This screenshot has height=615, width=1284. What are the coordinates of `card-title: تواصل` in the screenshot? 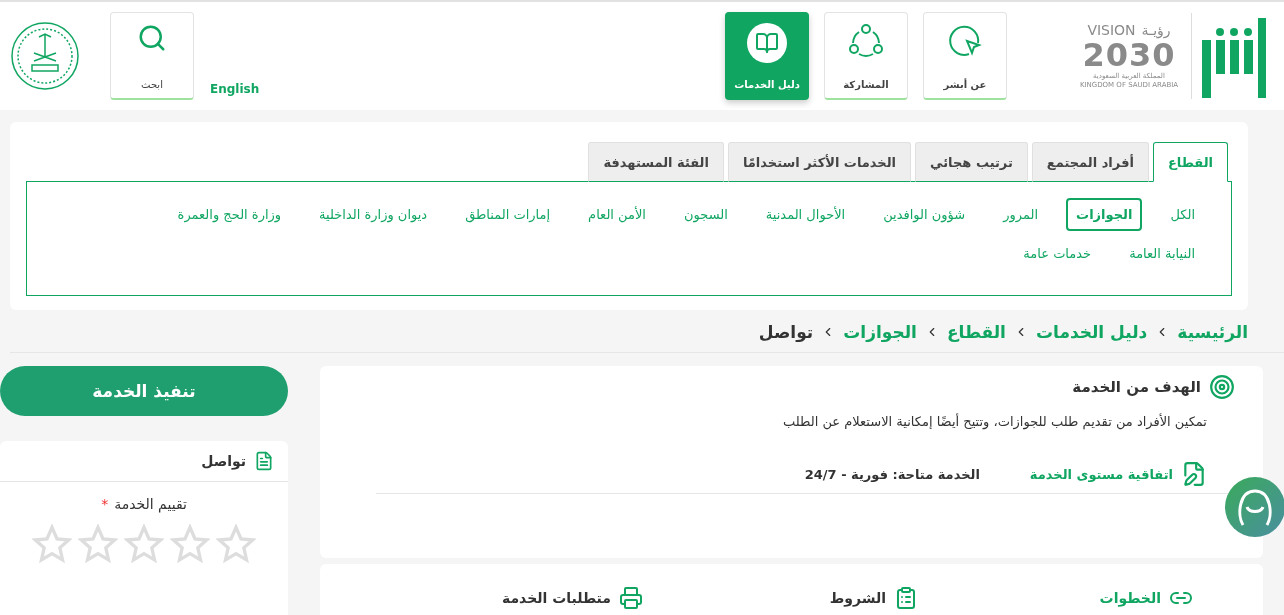 It's located at (223, 461).